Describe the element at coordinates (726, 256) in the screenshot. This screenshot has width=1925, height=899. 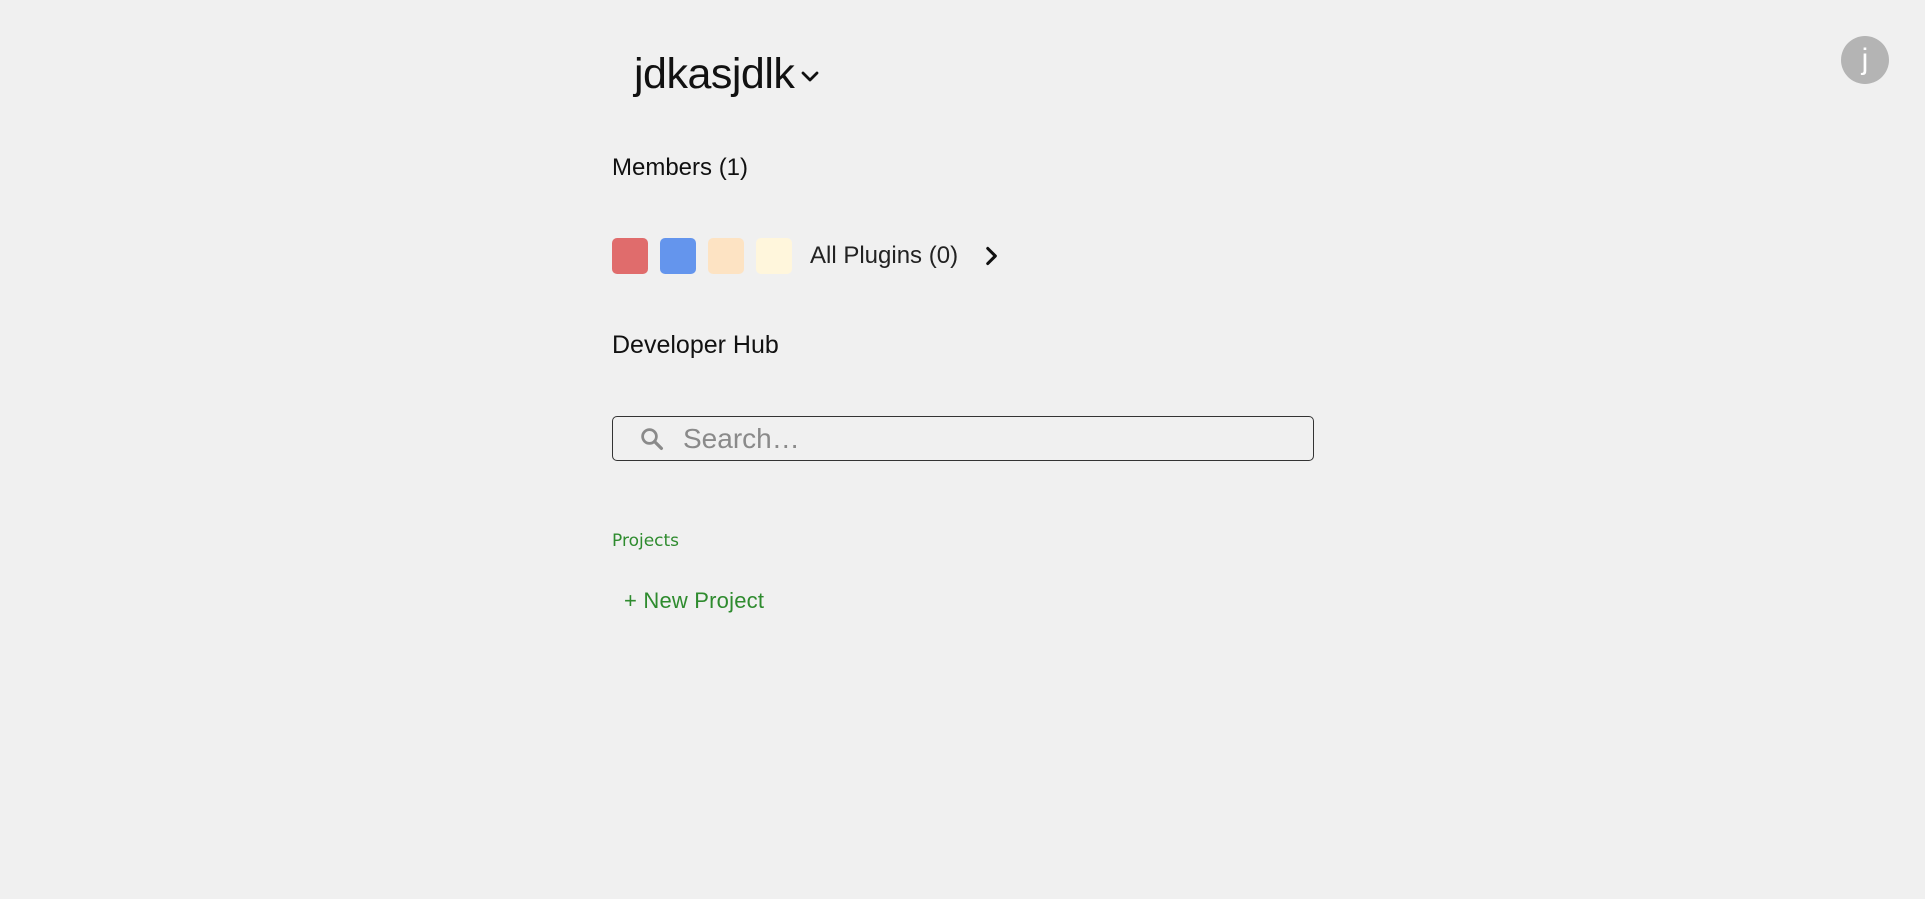
I see `plugin-swatch-peach` at that location.